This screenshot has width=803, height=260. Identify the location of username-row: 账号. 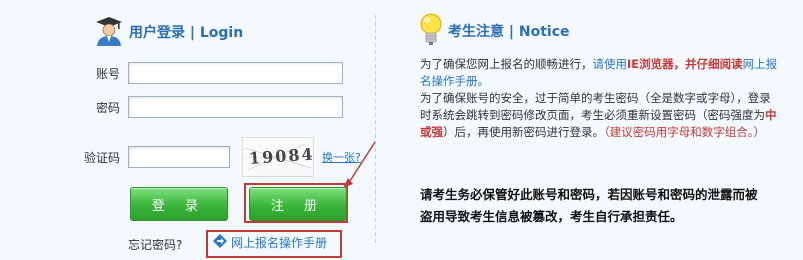
(213, 73).